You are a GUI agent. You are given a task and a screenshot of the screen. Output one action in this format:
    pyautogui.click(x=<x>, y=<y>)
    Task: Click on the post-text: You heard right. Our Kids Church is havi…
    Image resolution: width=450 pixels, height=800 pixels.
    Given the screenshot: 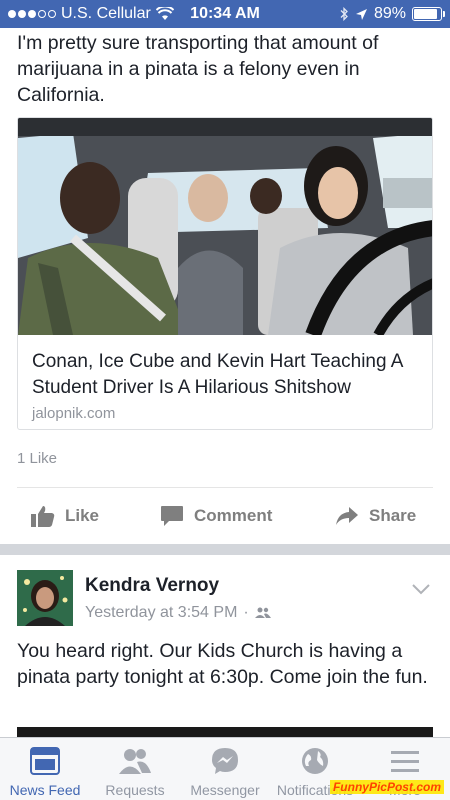 What is the action you would take?
    pyautogui.click(x=222, y=664)
    